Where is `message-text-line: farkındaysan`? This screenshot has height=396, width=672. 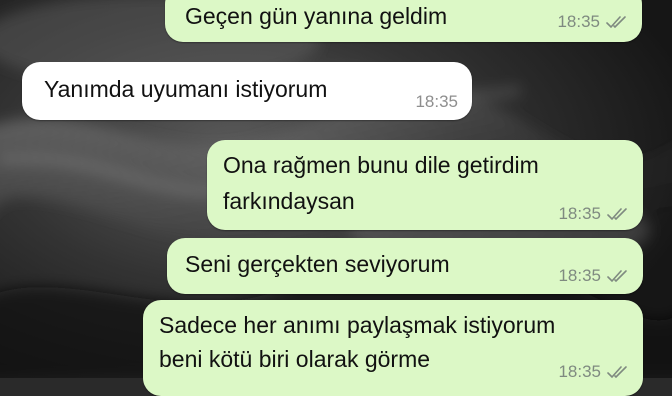 message-text-line: farkındaysan is located at coordinates (289, 201).